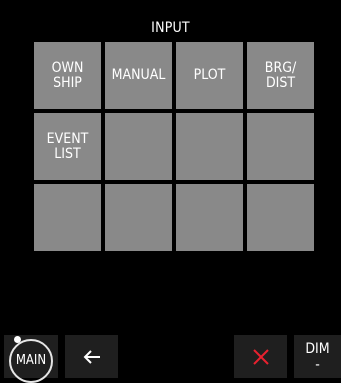 The image size is (341, 383). I want to click on cancel-button, so click(260, 356).